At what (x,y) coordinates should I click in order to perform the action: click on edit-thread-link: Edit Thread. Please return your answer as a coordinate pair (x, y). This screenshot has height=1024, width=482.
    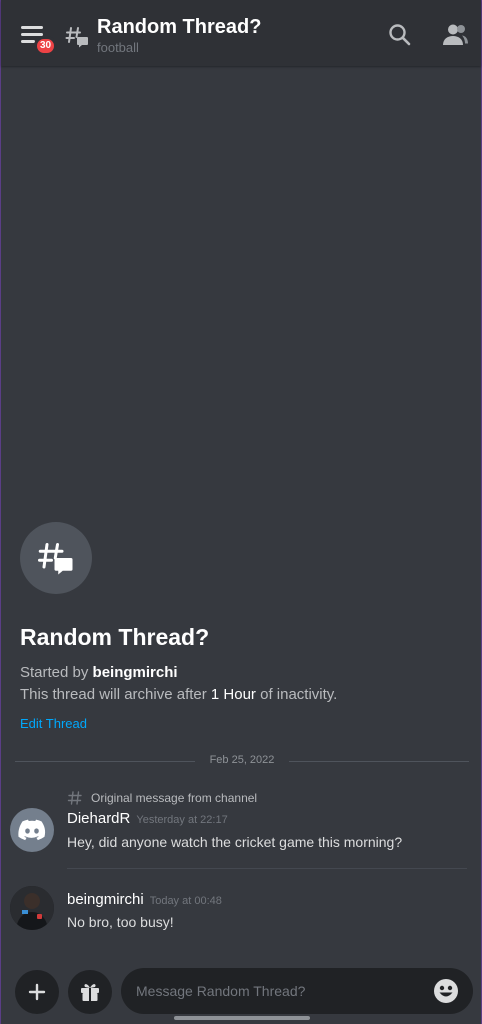
    Looking at the image, I should click on (53, 723).